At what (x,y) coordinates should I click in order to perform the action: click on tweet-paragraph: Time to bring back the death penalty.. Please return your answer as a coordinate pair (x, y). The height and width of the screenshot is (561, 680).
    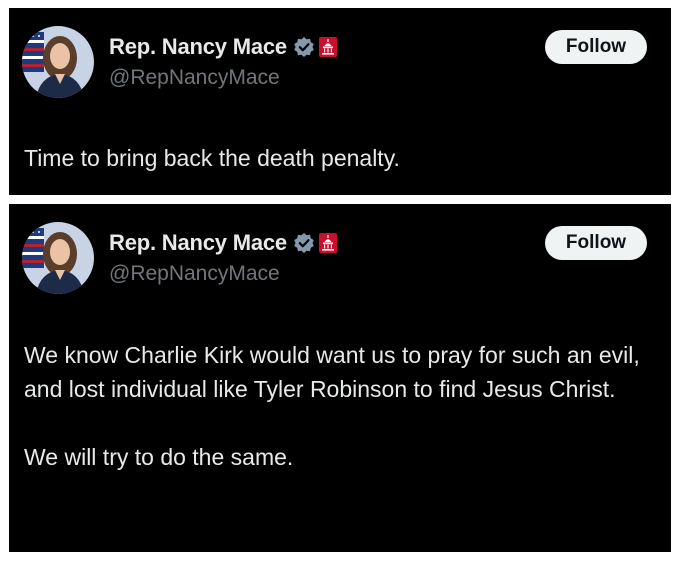
    Looking at the image, I should click on (212, 158).